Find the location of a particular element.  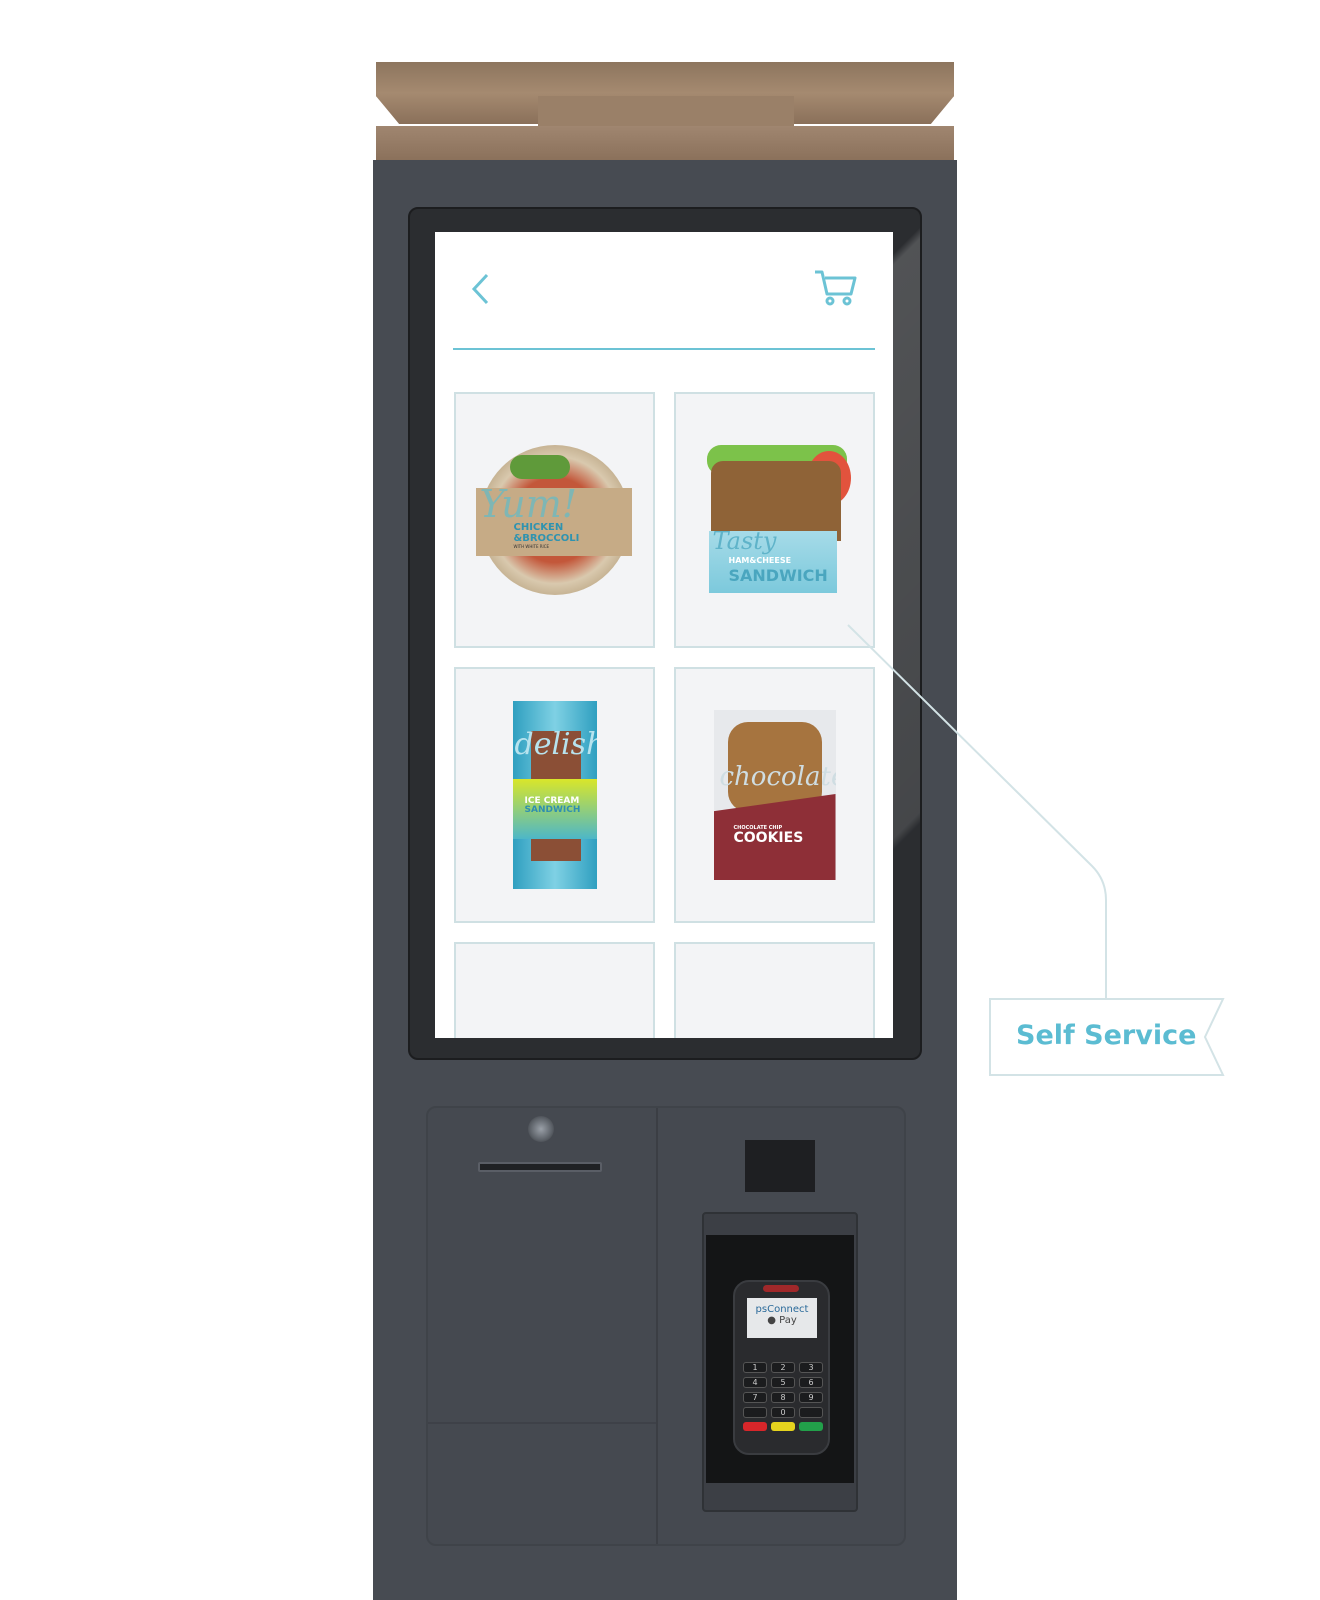

callout-label: Self Service is located at coordinates (1106, 1035).